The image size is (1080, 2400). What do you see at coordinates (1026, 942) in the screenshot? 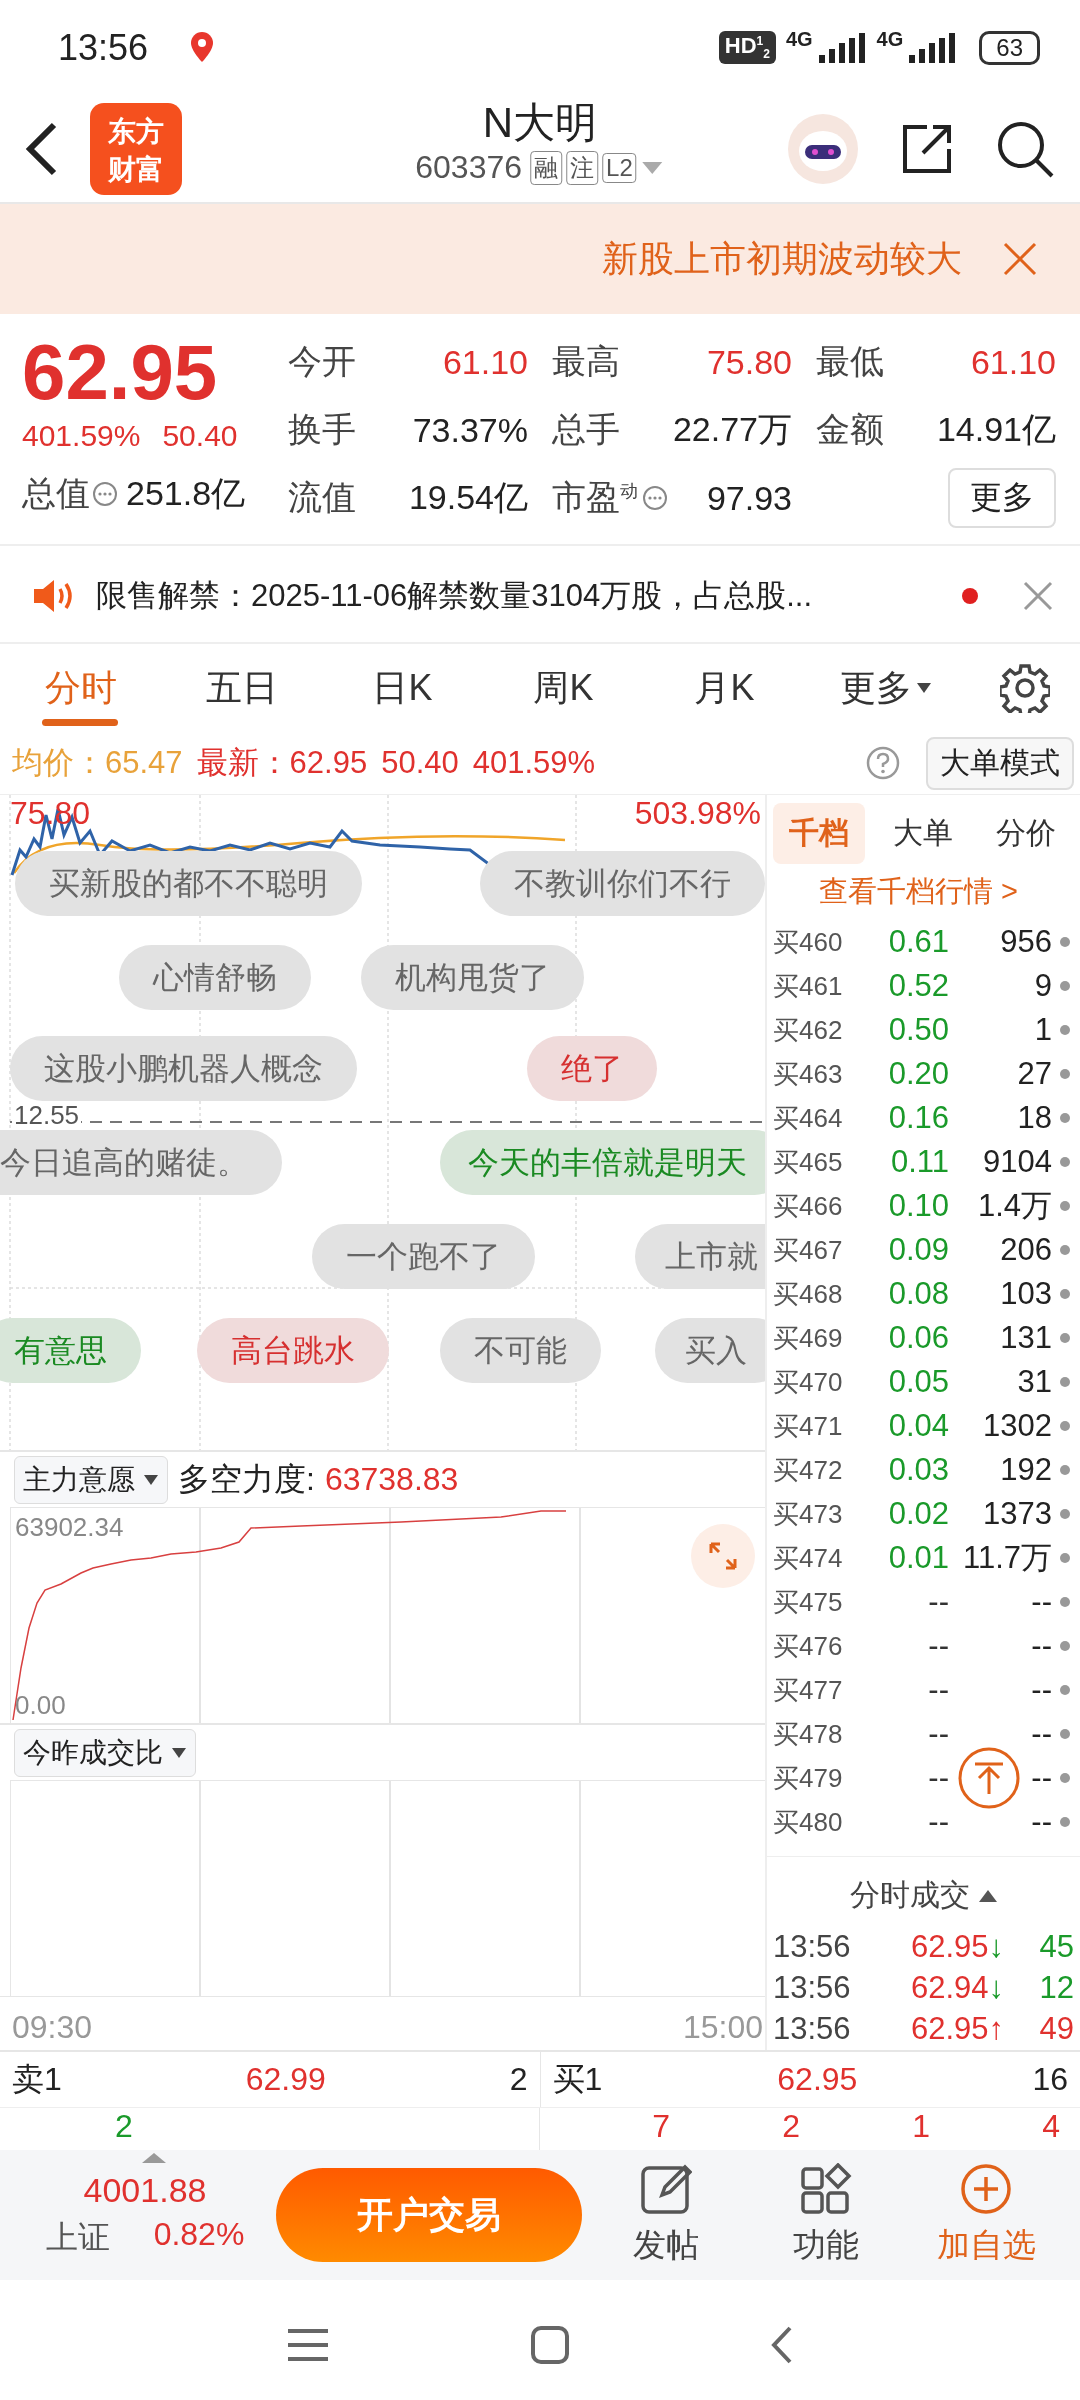
I see `order-volume: 956` at bounding box center [1026, 942].